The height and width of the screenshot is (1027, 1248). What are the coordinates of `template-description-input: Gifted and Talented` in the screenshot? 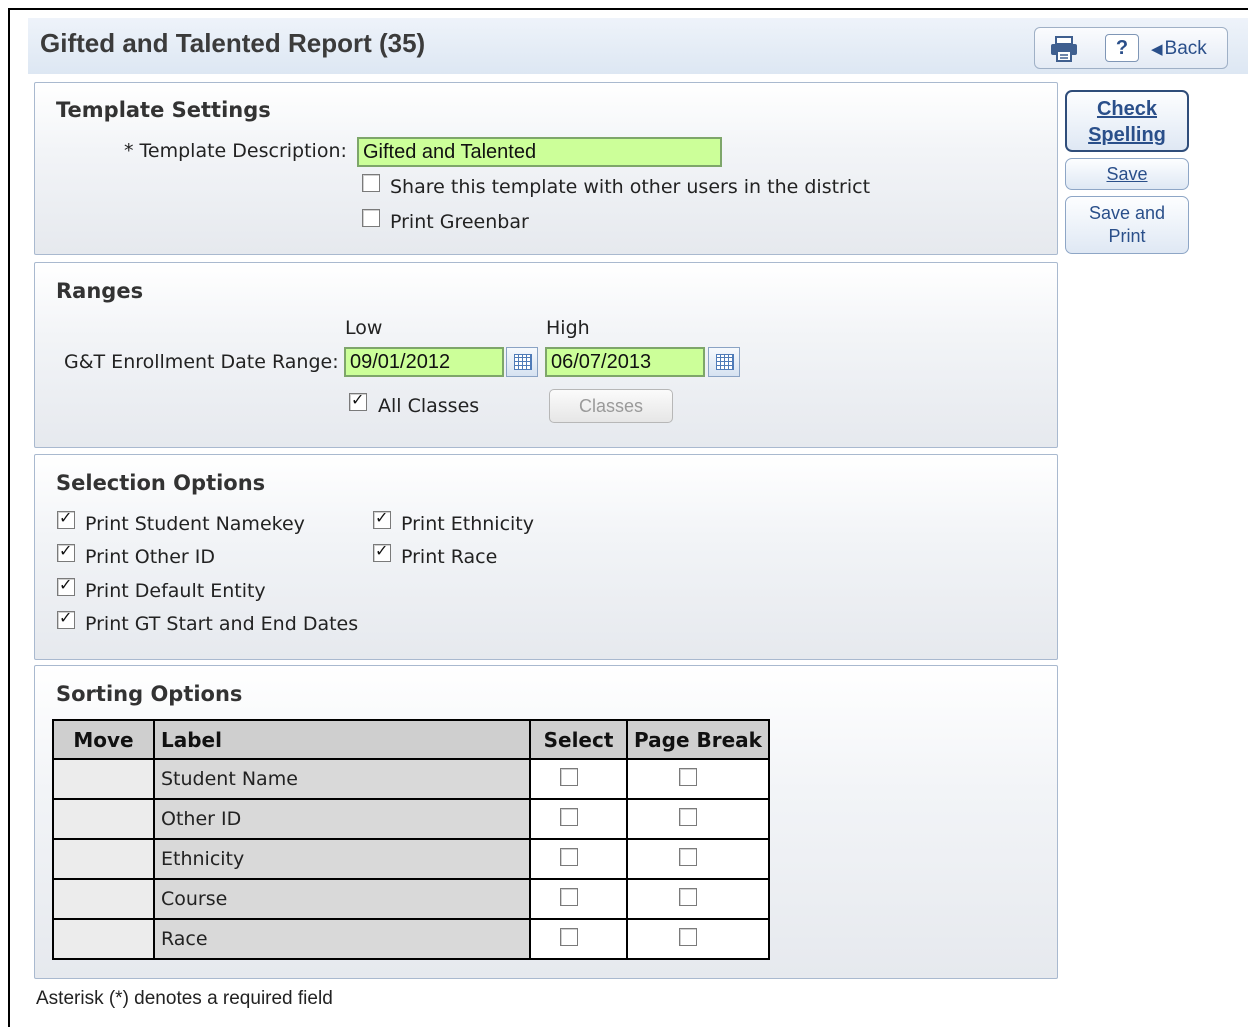 It's located at (539, 152).